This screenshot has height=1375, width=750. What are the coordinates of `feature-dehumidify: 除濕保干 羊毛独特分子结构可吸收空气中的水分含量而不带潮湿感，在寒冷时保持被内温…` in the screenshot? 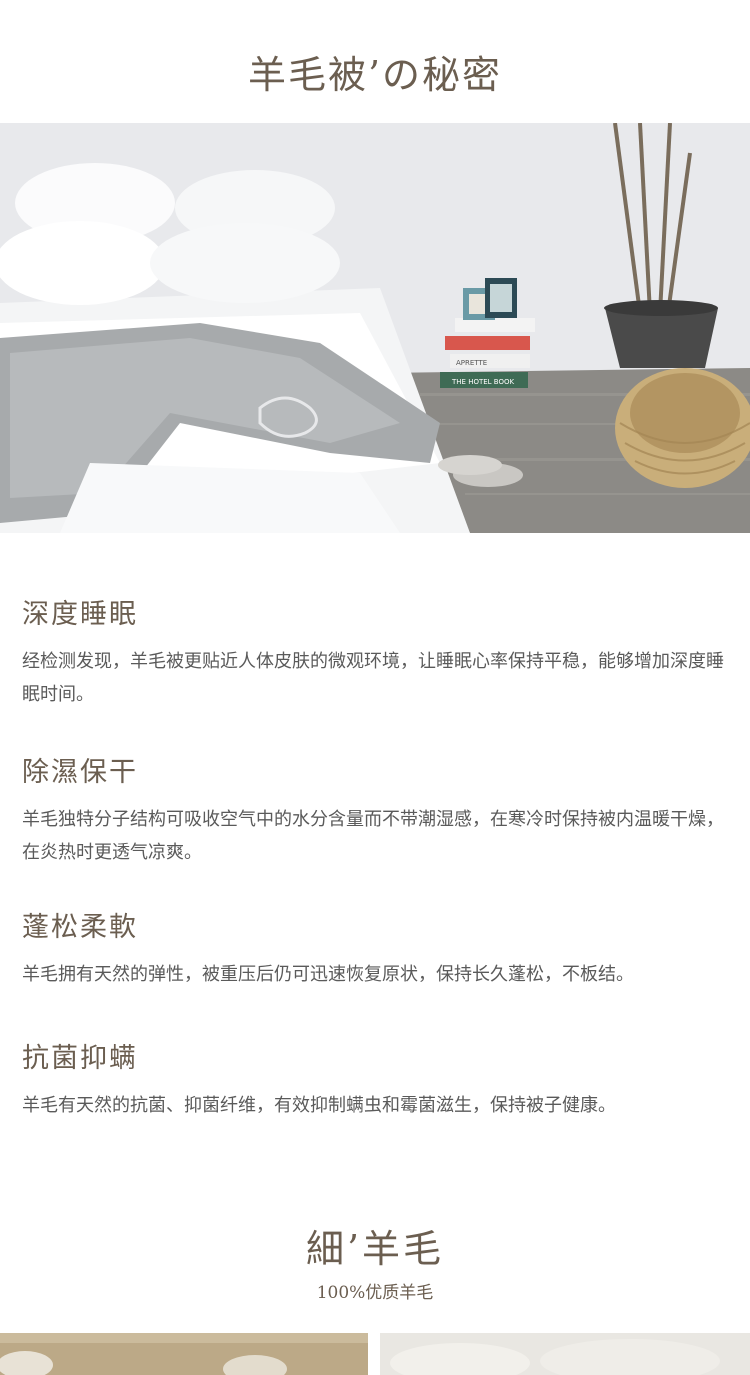 It's located at (377, 809).